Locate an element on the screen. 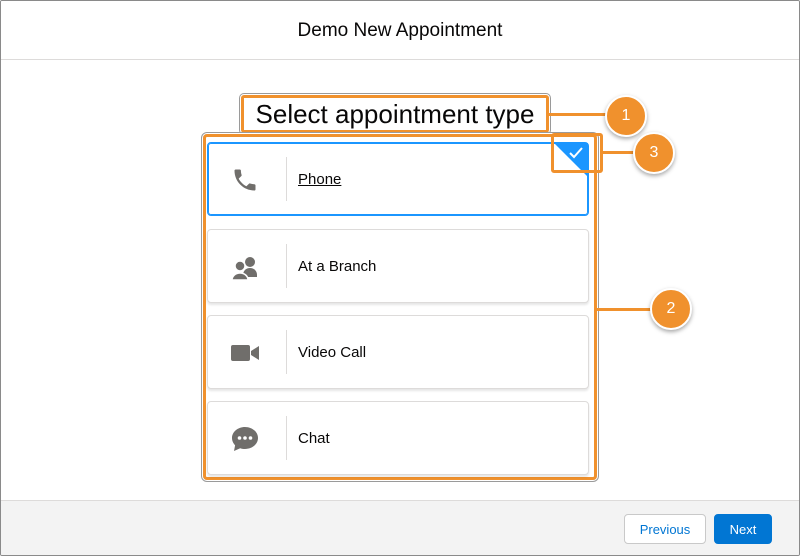 This screenshot has width=800, height=556. callout-1-leader is located at coordinates (579, 114).